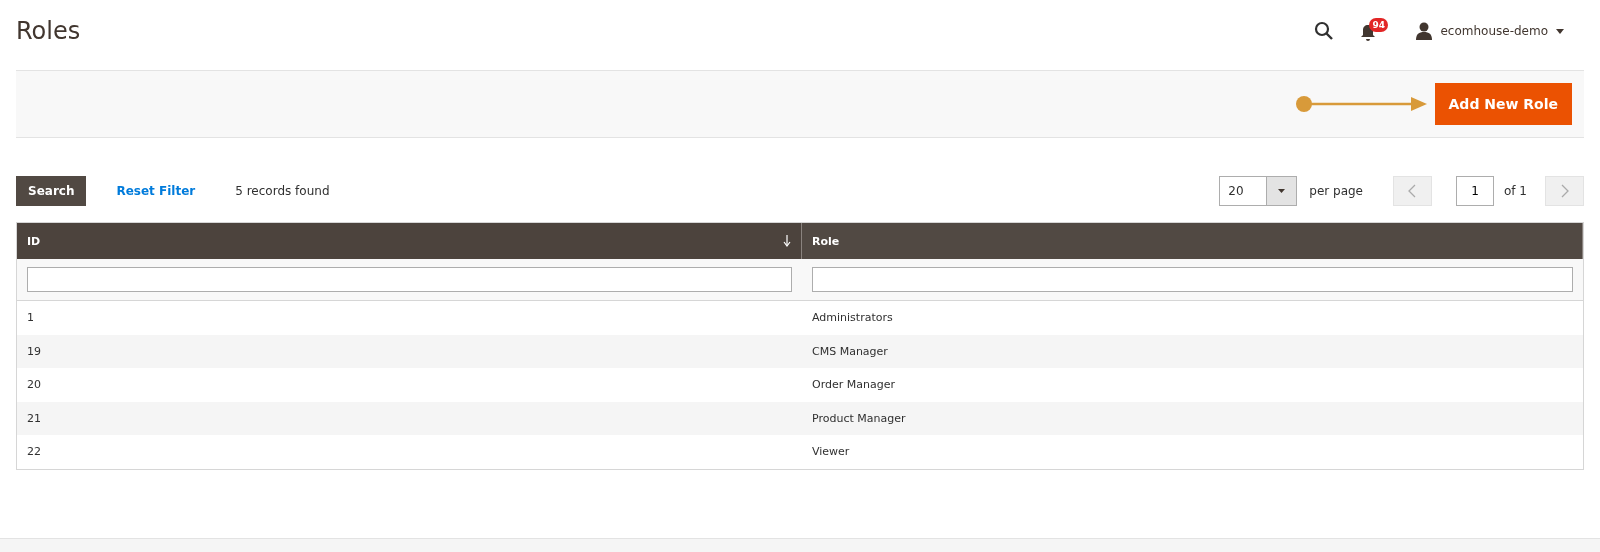  What do you see at coordinates (1475, 191) in the screenshot?
I see `page-number-field: 1` at bounding box center [1475, 191].